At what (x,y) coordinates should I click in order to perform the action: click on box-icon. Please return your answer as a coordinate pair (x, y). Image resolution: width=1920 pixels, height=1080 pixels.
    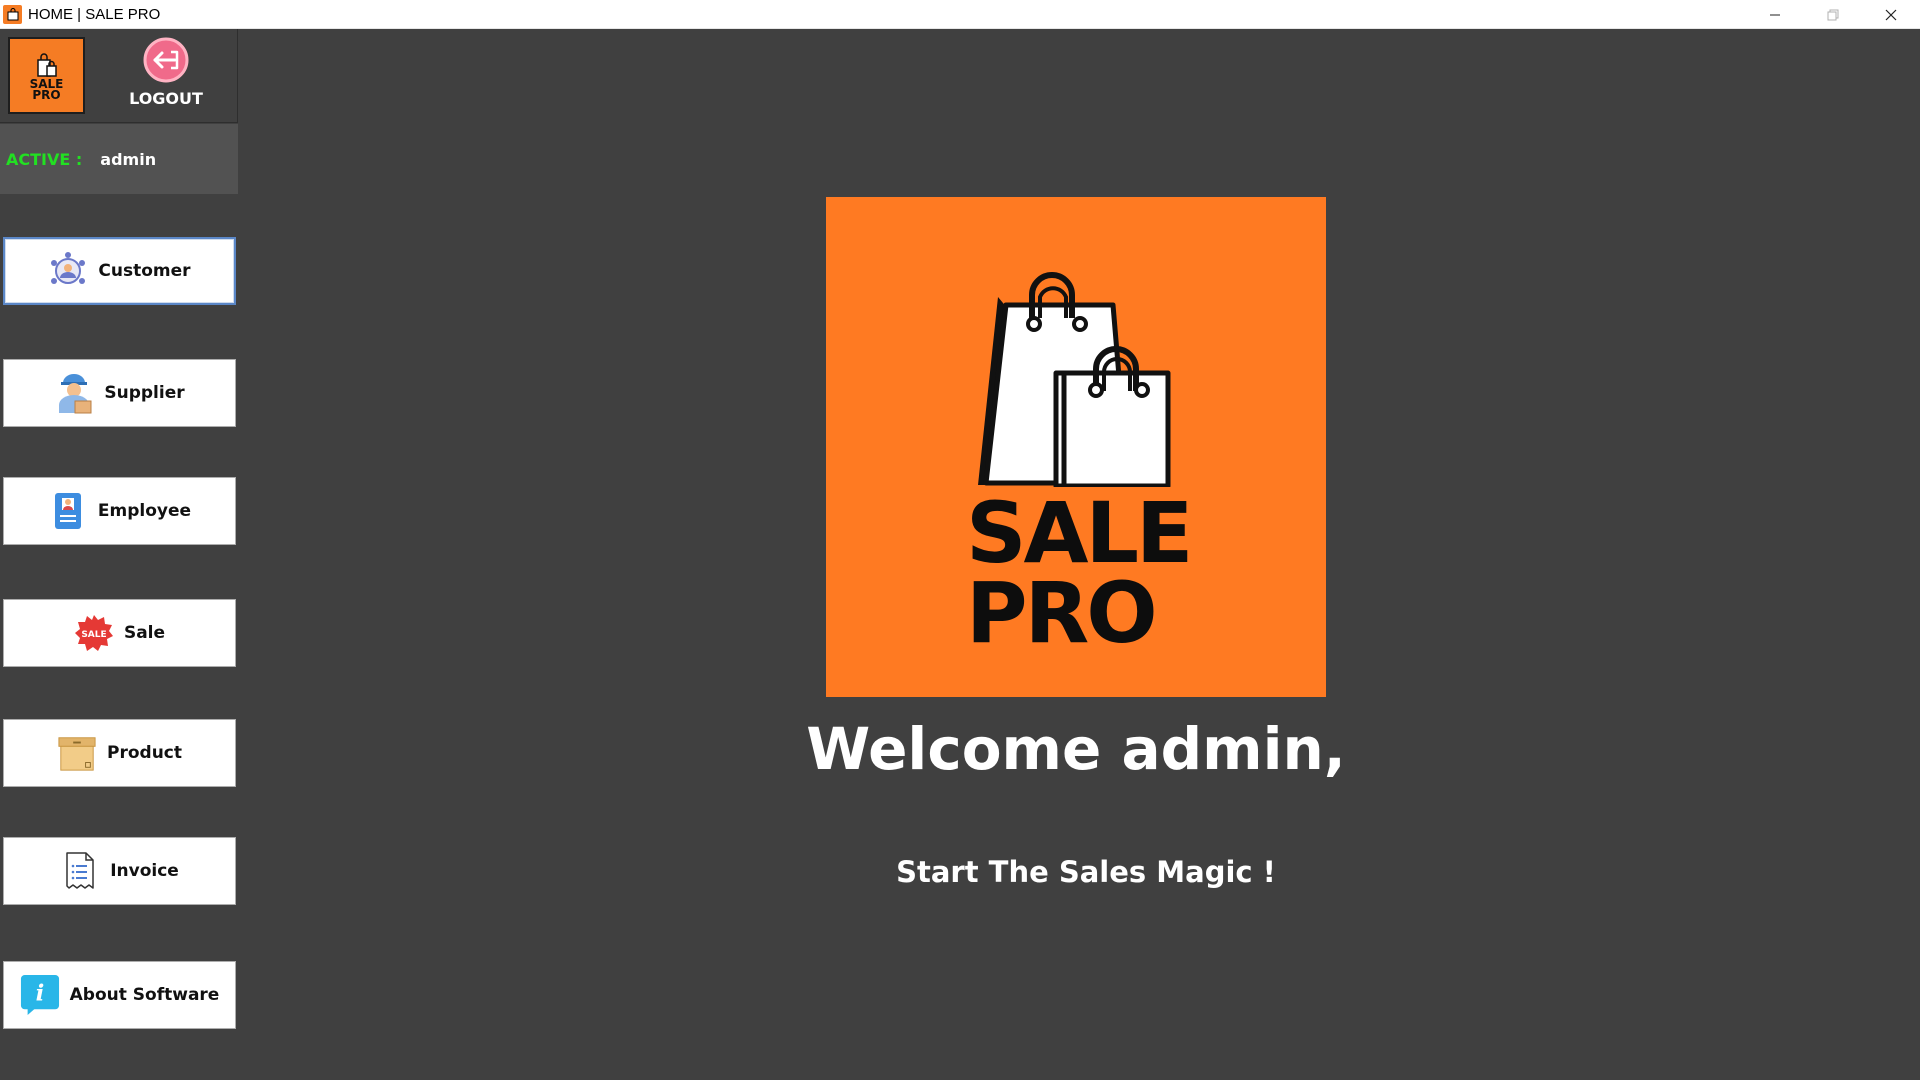
    Looking at the image, I should click on (77, 753).